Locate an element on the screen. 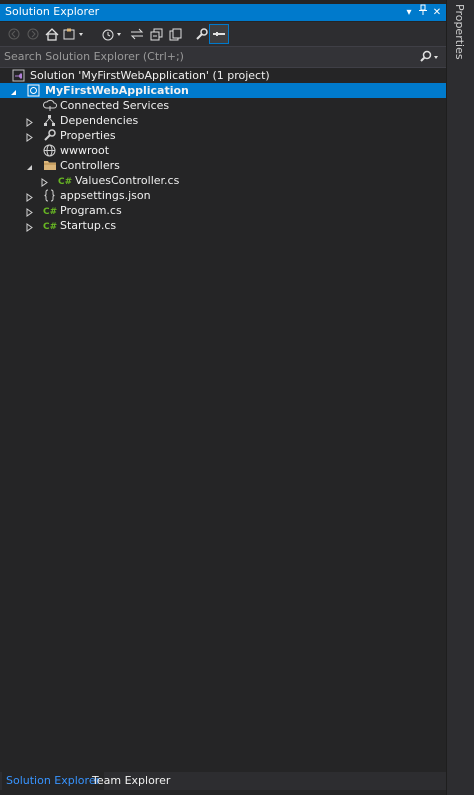 The width and height of the screenshot is (474, 795). search-input is located at coordinates (204, 56).